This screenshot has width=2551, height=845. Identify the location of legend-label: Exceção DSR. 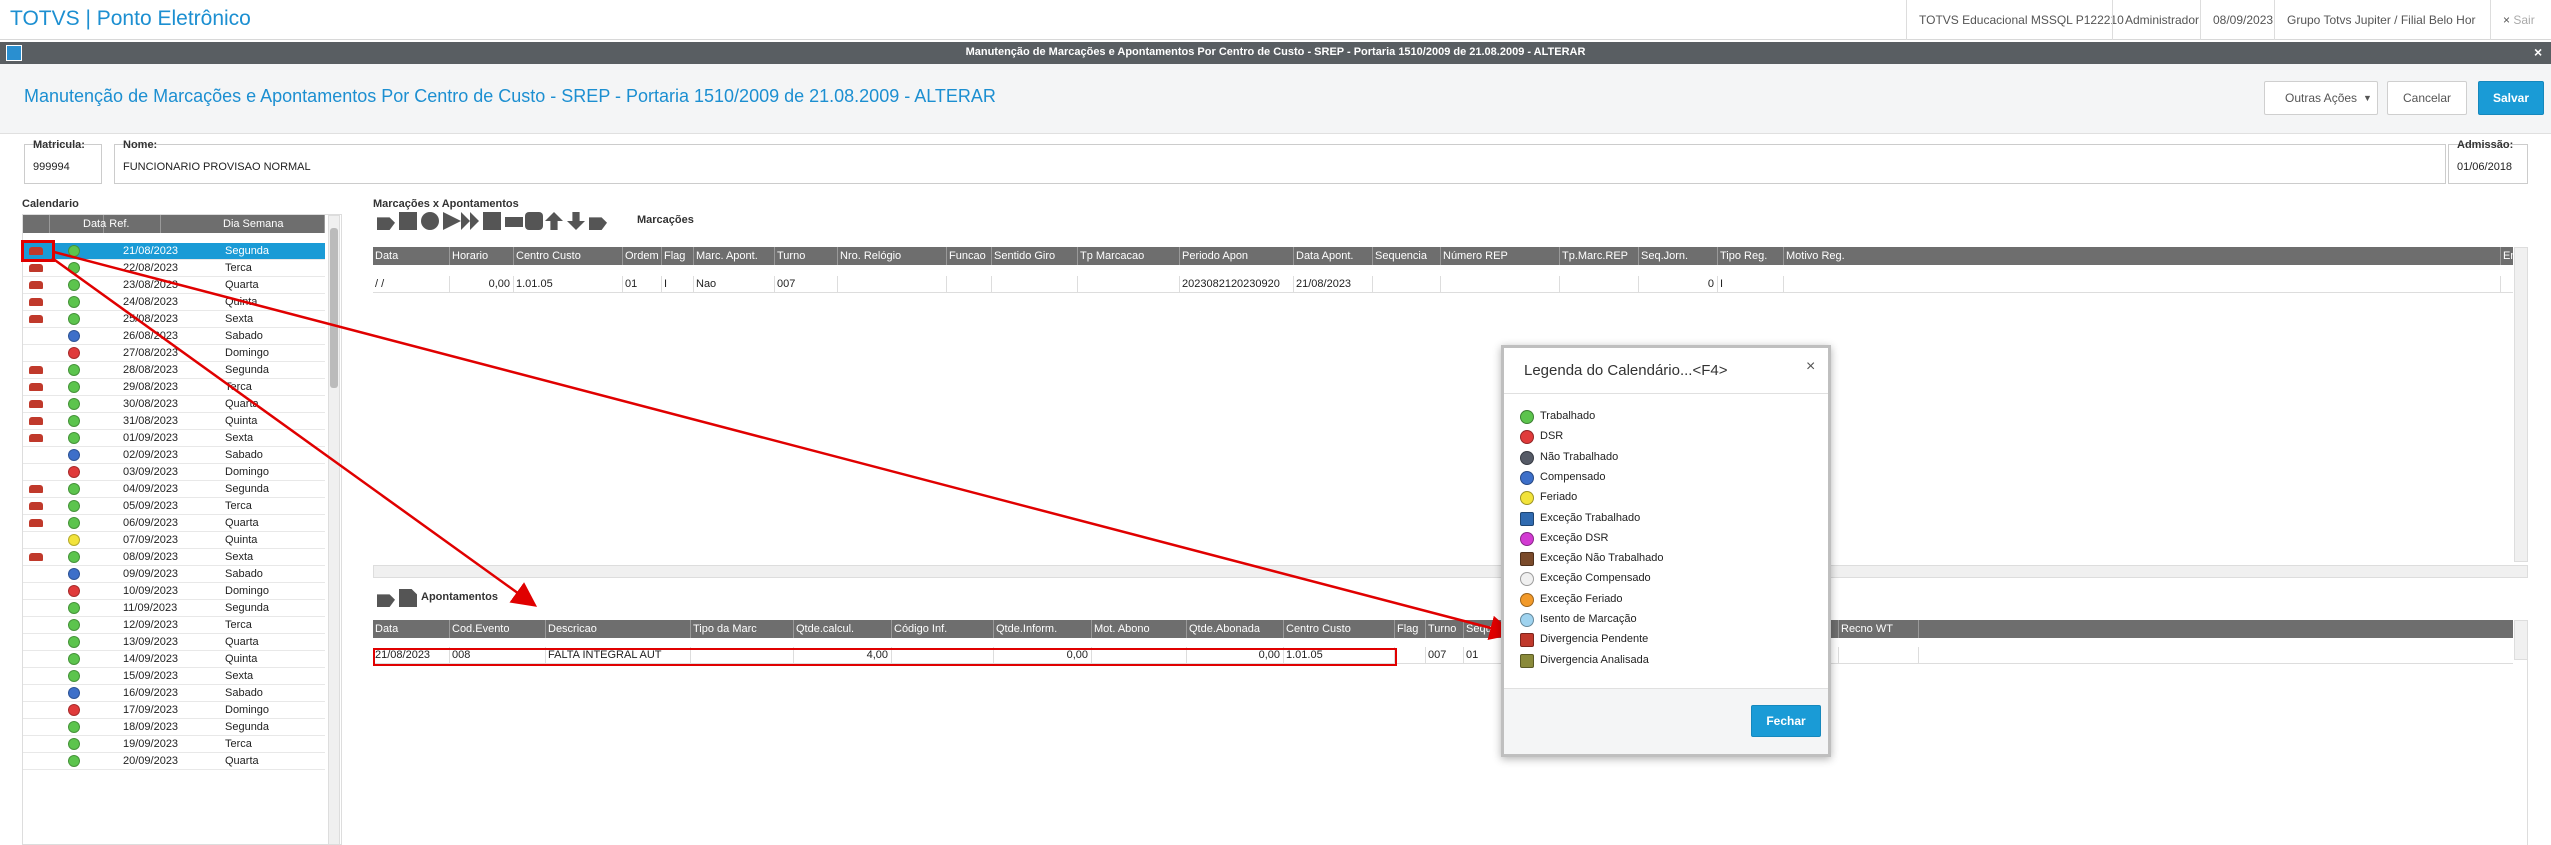
(1574, 537).